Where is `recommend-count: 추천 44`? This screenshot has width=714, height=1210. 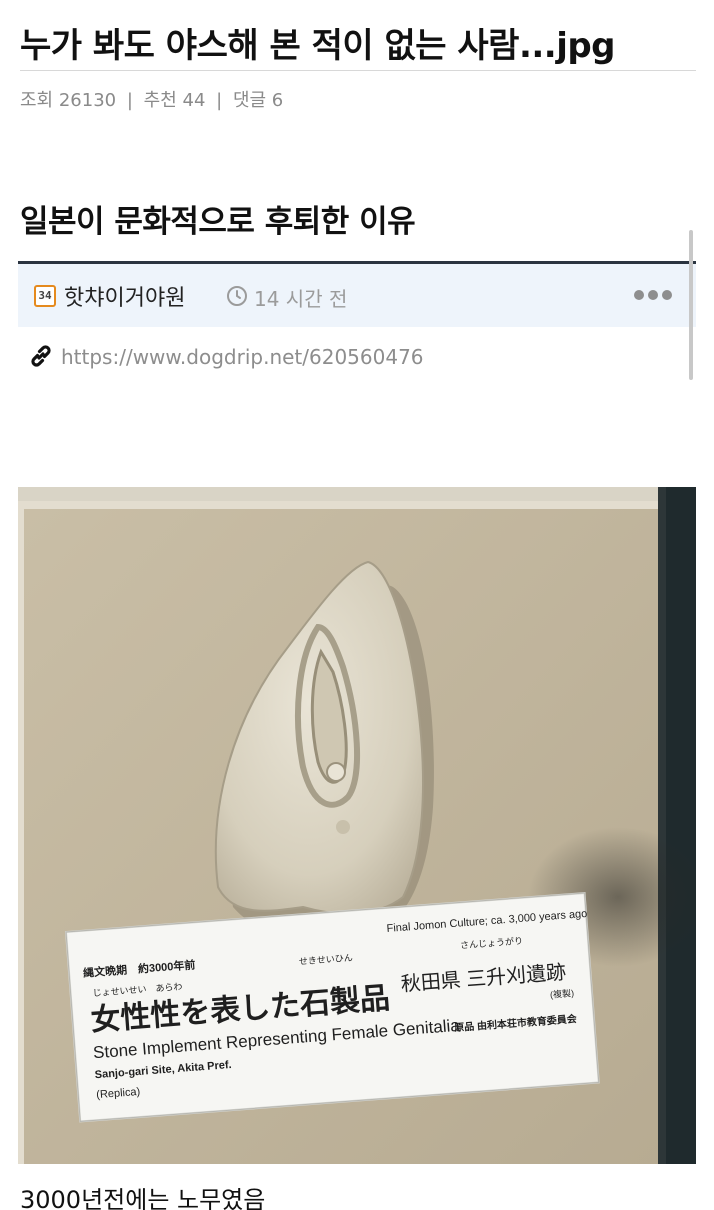 recommend-count: 추천 44 is located at coordinates (174, 100).